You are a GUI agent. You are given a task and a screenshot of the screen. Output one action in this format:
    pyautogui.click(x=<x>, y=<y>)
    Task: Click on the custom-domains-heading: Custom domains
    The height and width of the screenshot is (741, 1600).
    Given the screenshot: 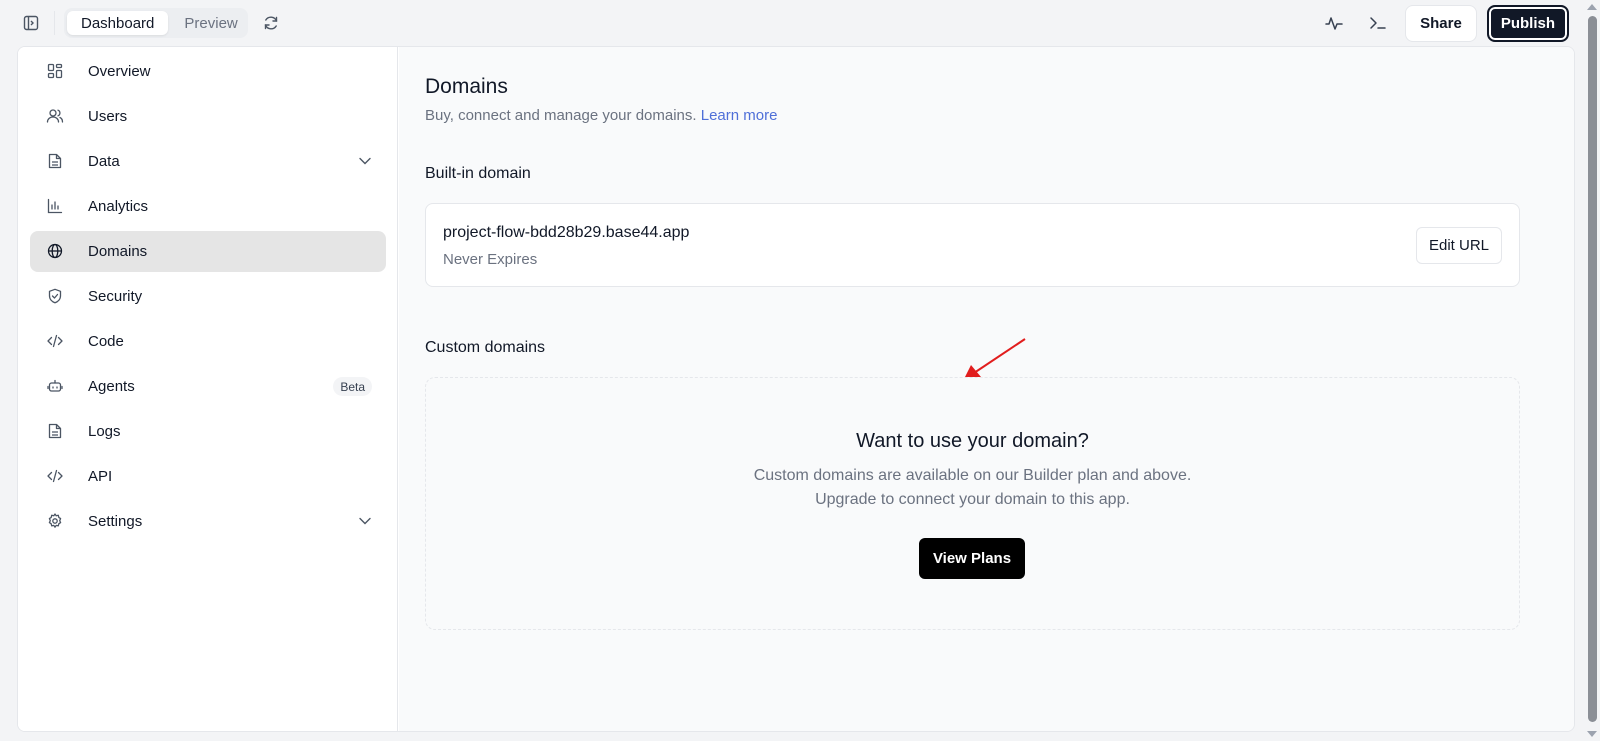 What is the action you would take?
    pyautogui.click(x=485, y=347)
    